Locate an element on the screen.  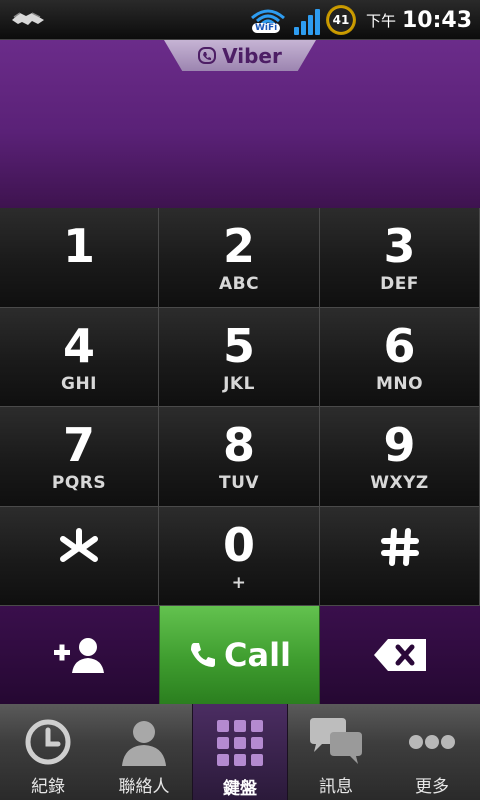
backspace-icon is located at coordinates (400, 655).